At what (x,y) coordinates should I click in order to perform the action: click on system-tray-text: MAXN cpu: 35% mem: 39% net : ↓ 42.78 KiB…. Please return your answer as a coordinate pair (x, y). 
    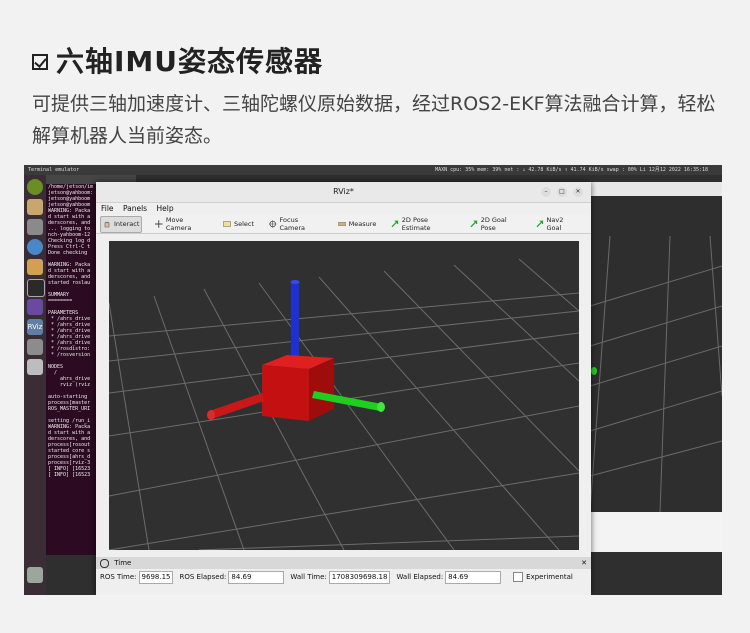
    Looking at the image, I should click on (571, 170).